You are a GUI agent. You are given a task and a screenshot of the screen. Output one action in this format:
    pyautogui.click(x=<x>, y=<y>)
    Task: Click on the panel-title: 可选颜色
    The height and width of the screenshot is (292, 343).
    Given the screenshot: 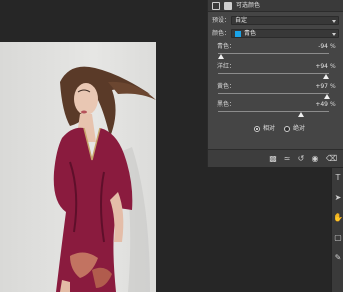 What is the action you would take?
    pyautogui.click(x=248, y=5)
    